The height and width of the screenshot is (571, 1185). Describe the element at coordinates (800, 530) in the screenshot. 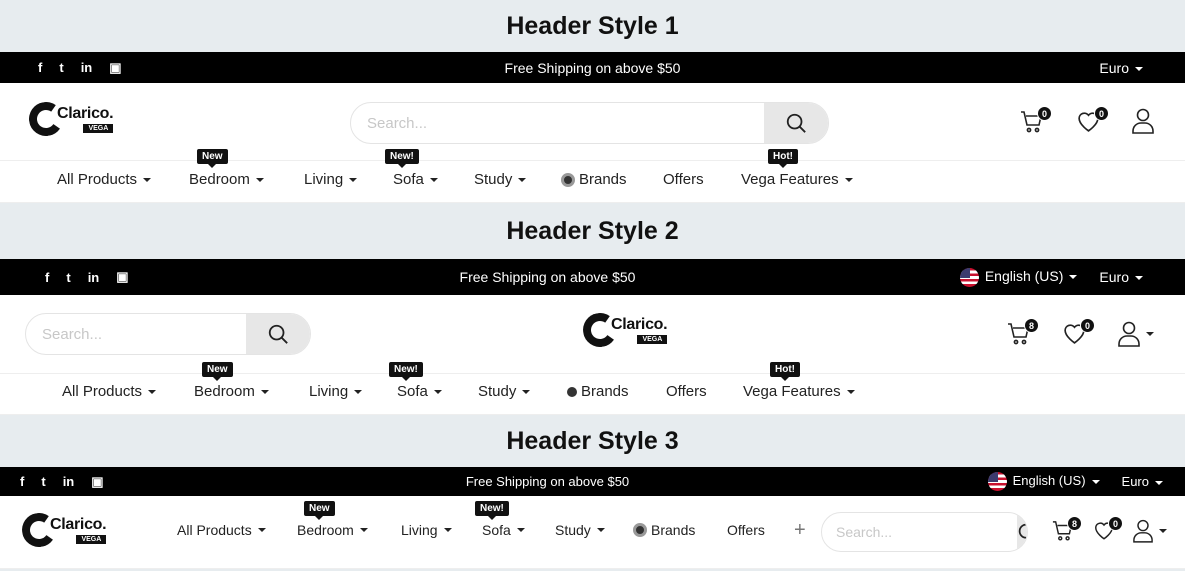

I see `nav-more-button: +` at that location.